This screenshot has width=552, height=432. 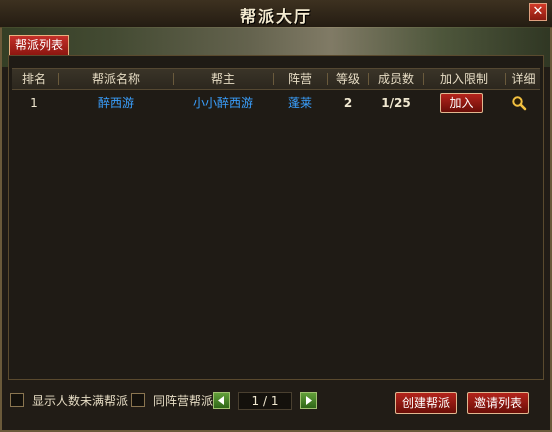 I want to click on prev-page-button, so click(x=221, y=400).